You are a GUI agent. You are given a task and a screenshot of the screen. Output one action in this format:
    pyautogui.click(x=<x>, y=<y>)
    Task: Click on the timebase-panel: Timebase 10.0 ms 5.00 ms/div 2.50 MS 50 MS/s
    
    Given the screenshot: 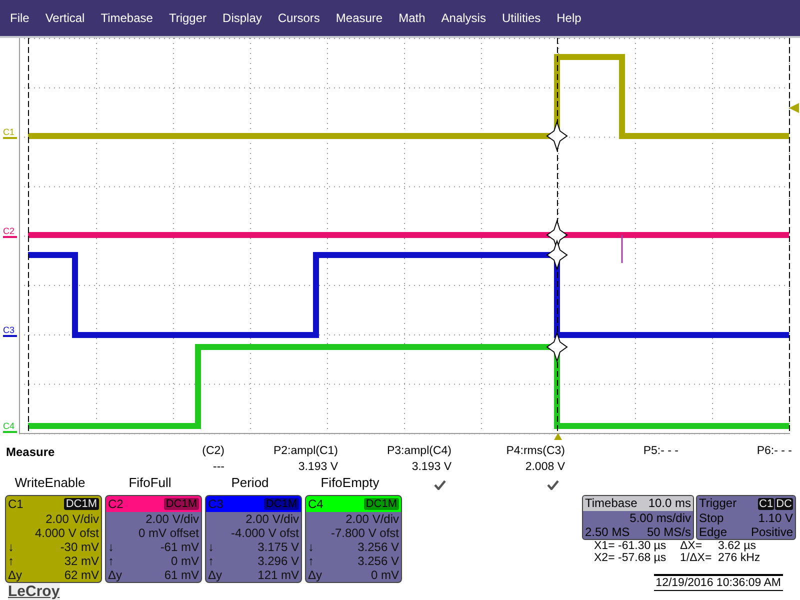 What is the action you would take?
    pyautogui.click(x=638, y=517)
    